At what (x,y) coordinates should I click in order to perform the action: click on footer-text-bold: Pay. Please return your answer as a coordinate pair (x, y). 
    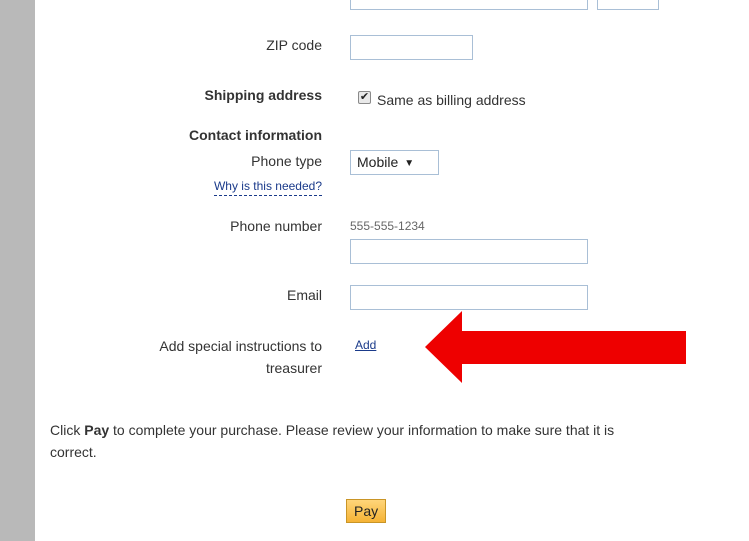
    Looking at the image, I should click on (97, 430).